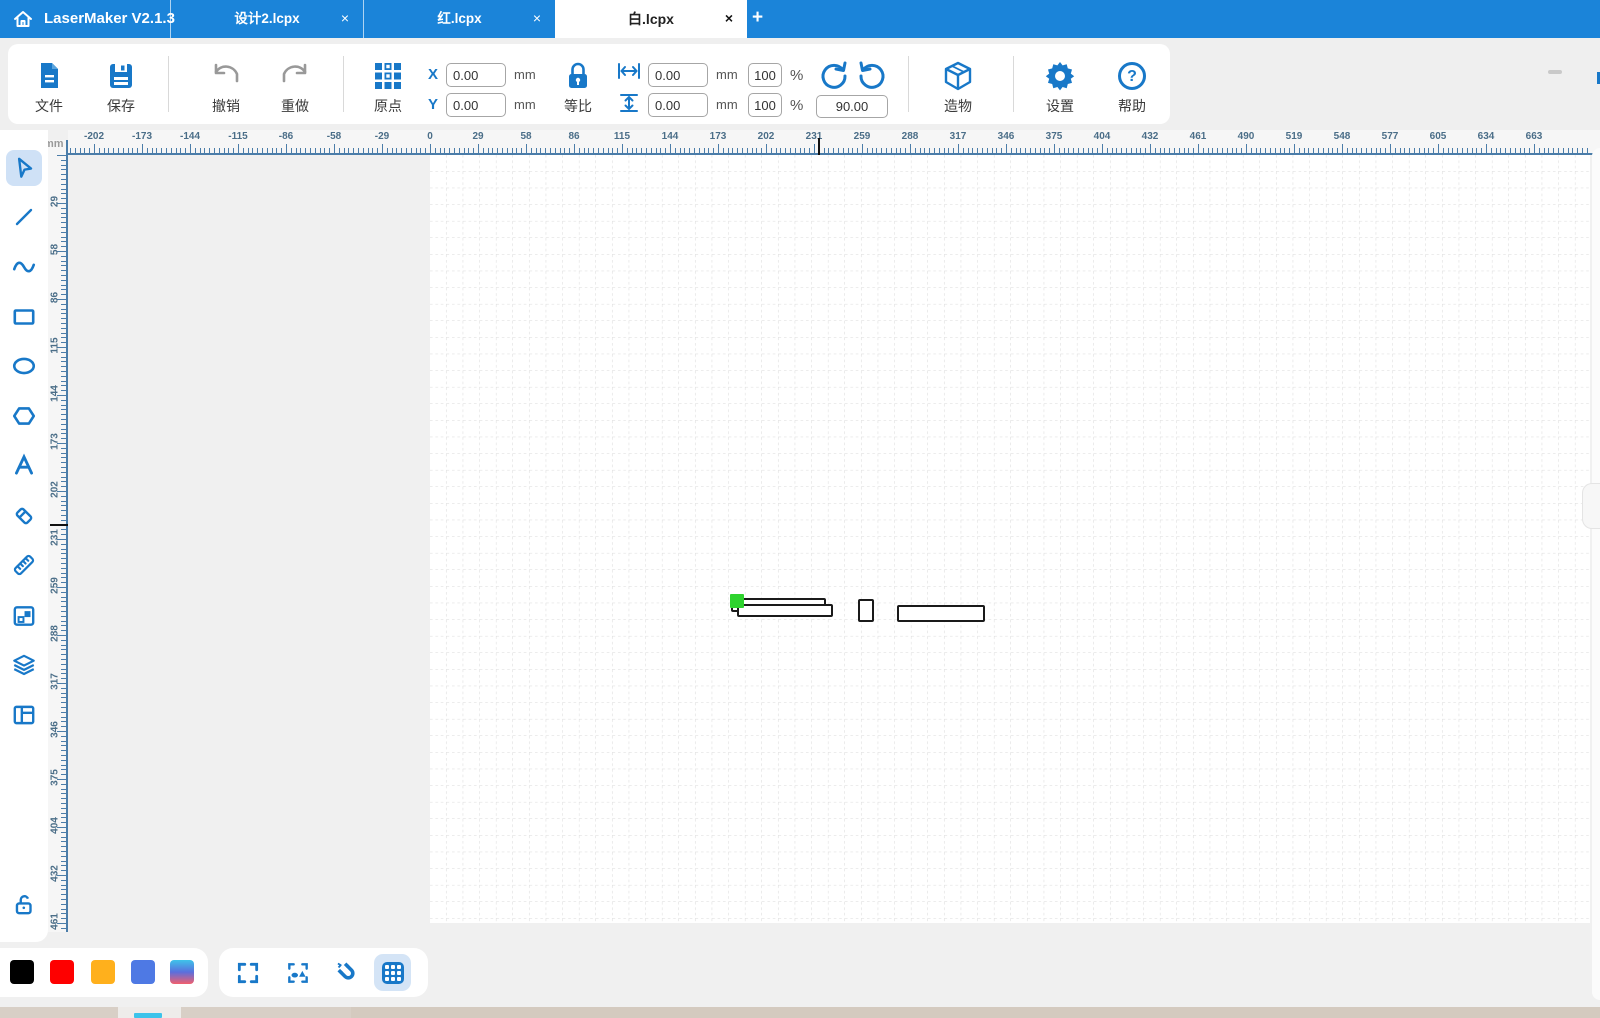 The width and height of the screenshot is (1600, 1018). I want to click on fit-selection-button, so click(297, 972).